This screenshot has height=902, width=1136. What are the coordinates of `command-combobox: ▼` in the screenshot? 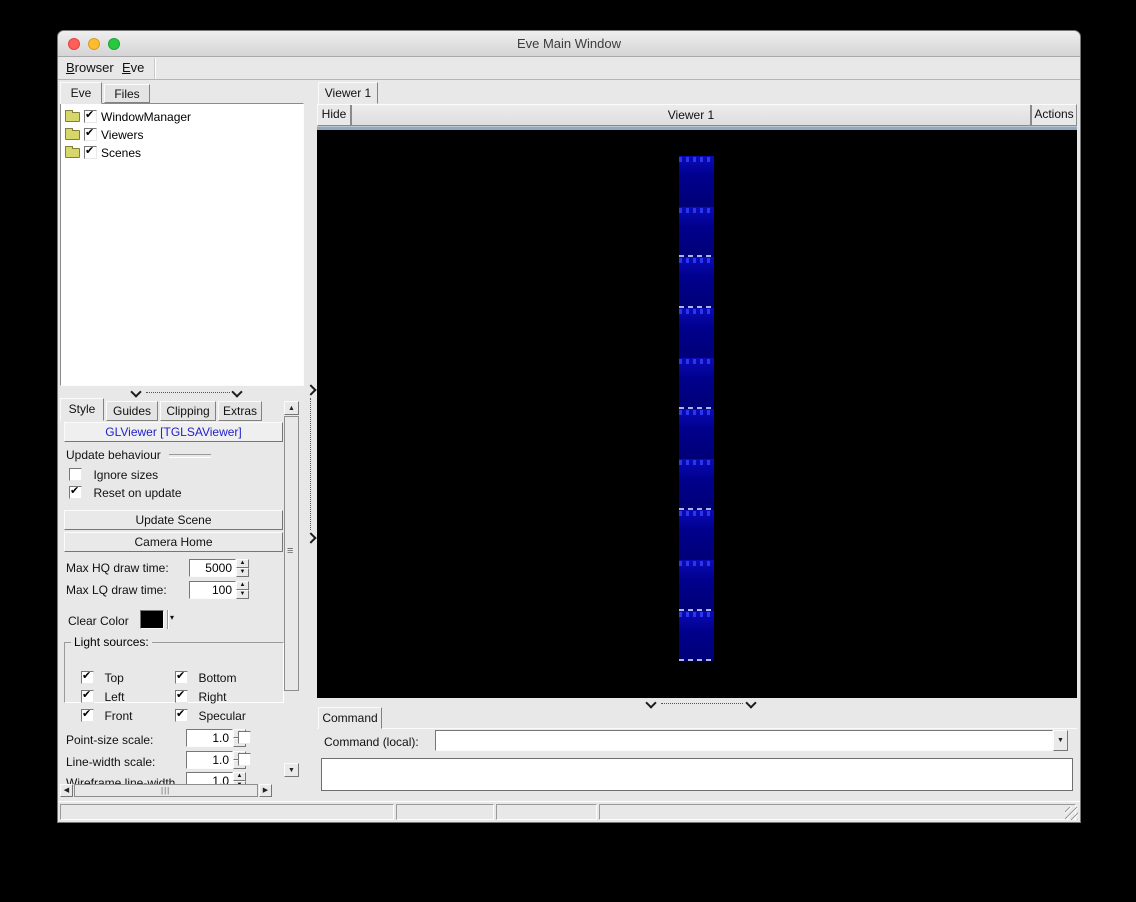 It's located at (751, 740).